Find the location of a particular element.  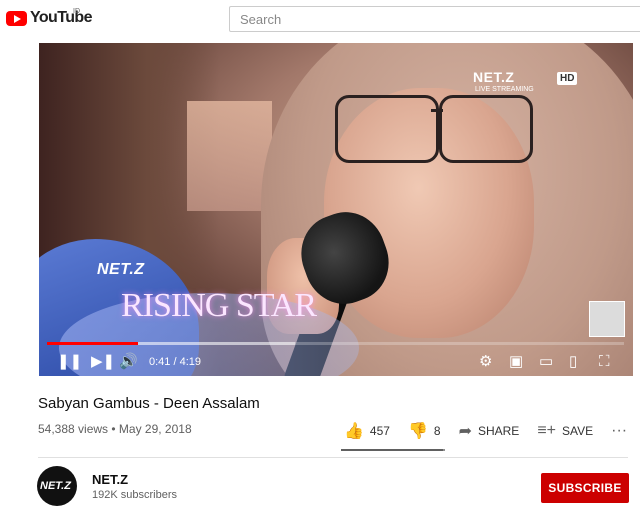

divider is located at coordinates (333, 457).